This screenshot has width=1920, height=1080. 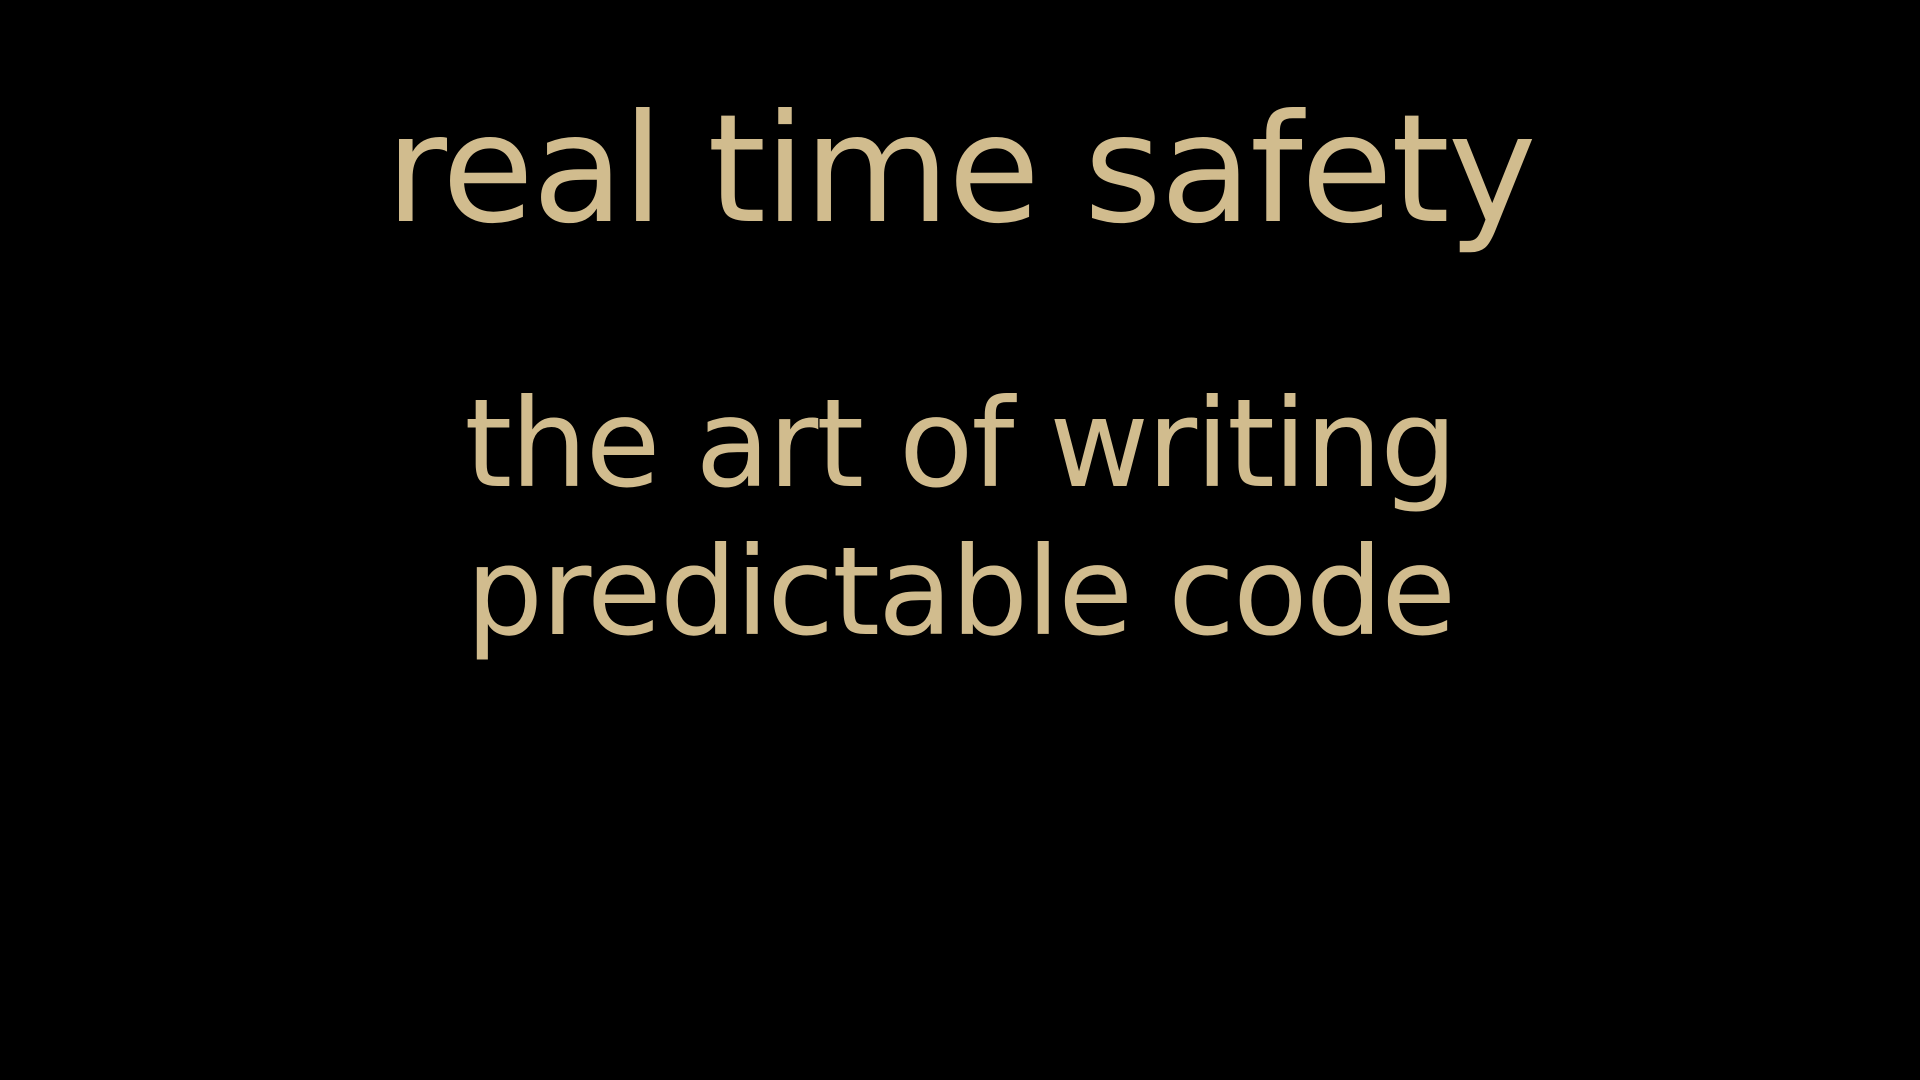 I want to click on slide-title: real time safety, so click(x=960, y=170).